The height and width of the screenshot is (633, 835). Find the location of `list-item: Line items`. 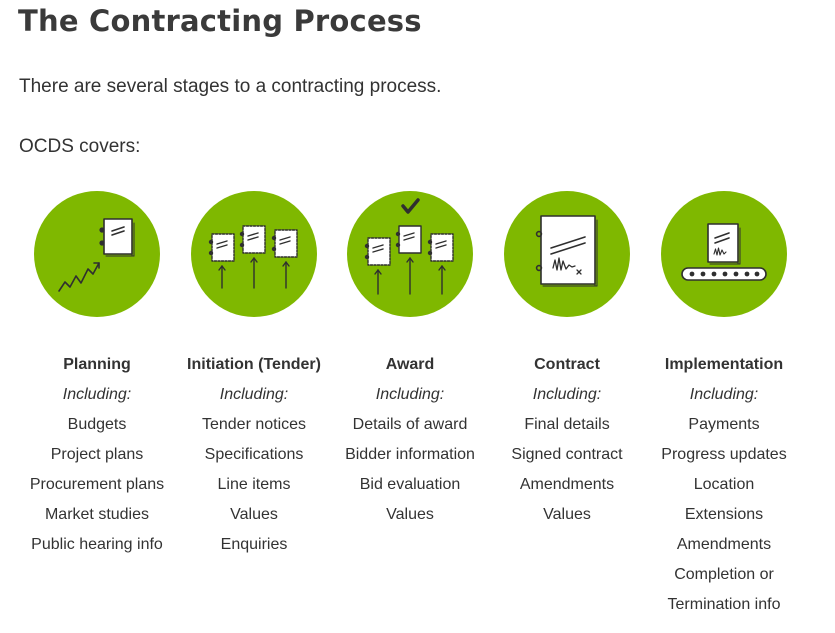

list-item: Line items is located at coordinates (254, 484).